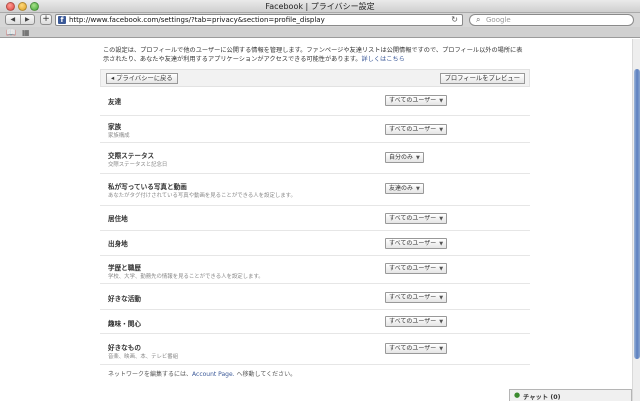  Describe the element at coordinates (138, 165) in the screenshot. I see `row-description: 交際ステータスと記念日` at that location.